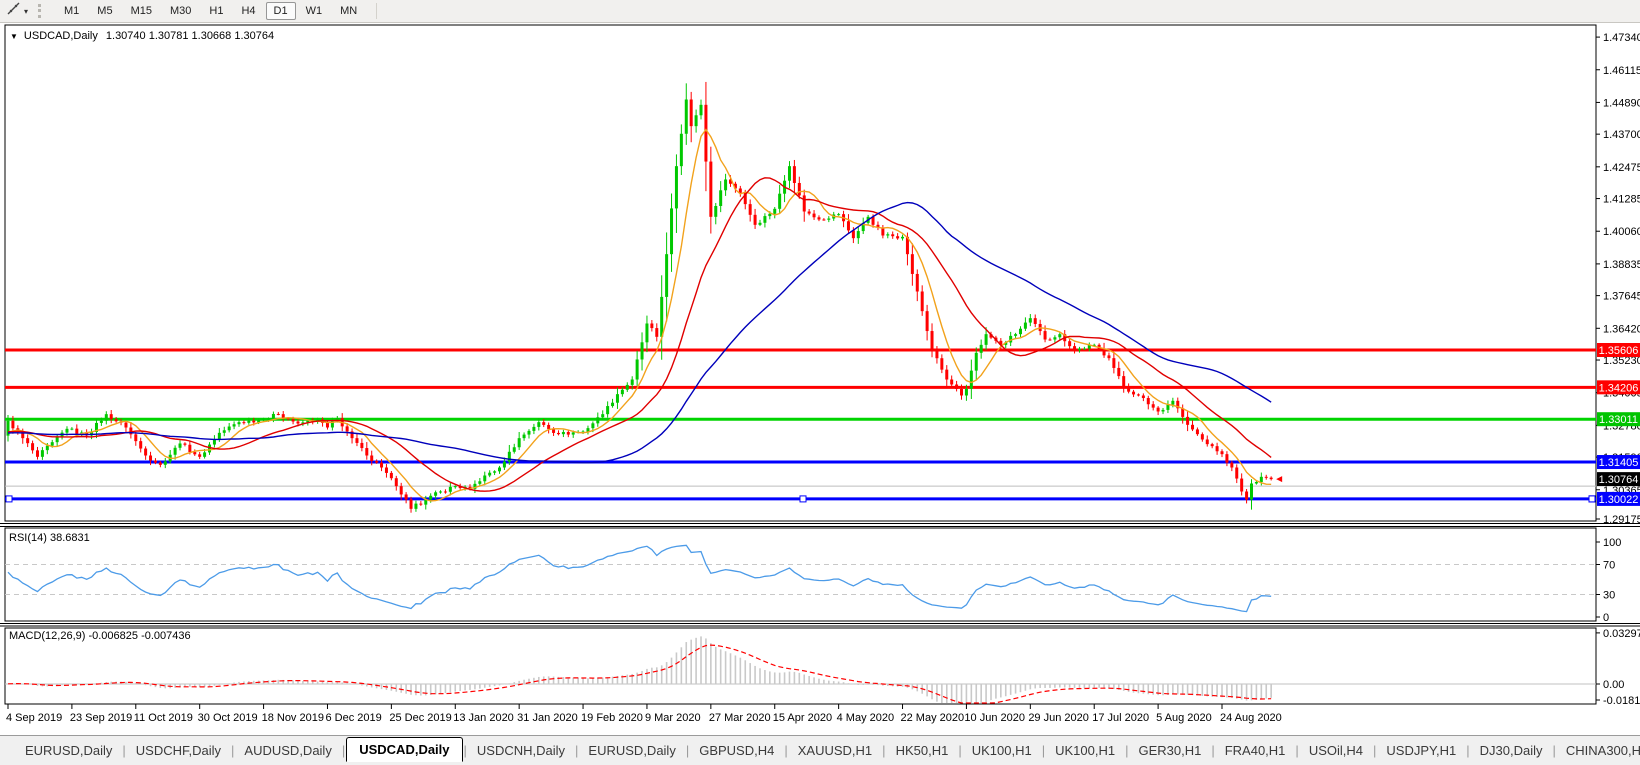 Image resolution: width=1640 pixels, height=765 pixels. I want to click on chart-tab-xauusd-h1: XAUUSD,H1, so click(835, 750).